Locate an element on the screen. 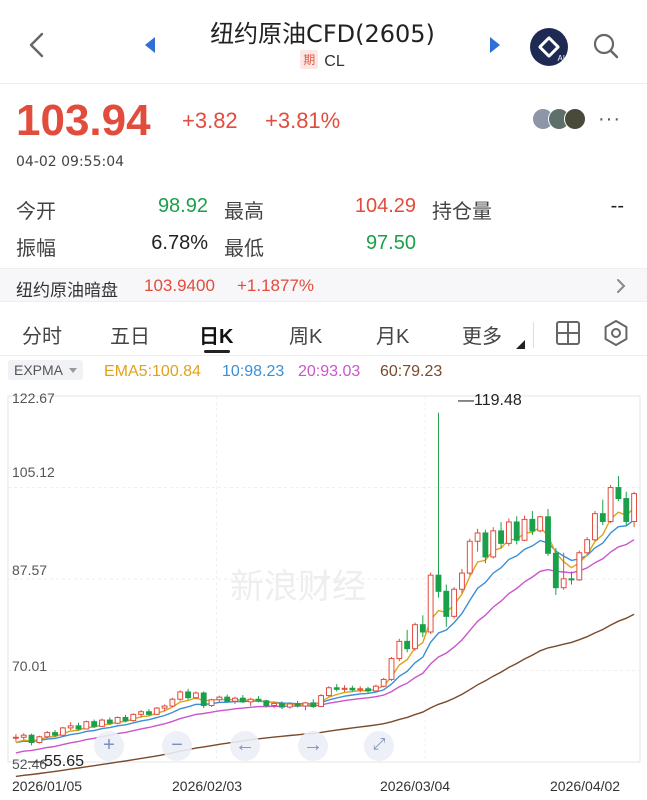  price-change: +3.82 is located at coordinates (210, 120).